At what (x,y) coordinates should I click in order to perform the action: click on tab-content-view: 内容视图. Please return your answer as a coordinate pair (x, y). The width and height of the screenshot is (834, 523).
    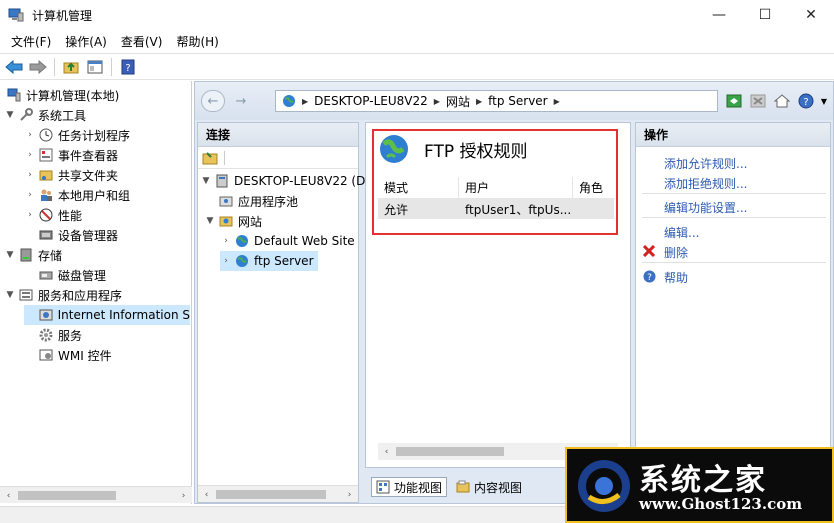
    Looking at the image, I should click on (489, 487).